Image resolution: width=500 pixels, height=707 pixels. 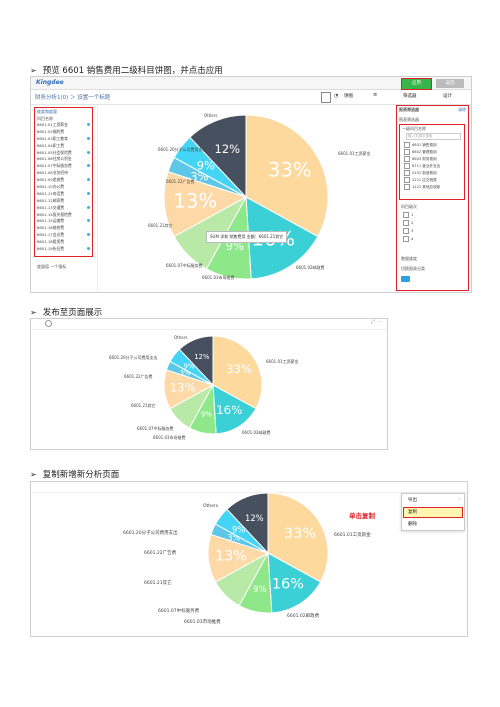 I want to click on menu-item-delete: 删除, so click(x=412, y=524).